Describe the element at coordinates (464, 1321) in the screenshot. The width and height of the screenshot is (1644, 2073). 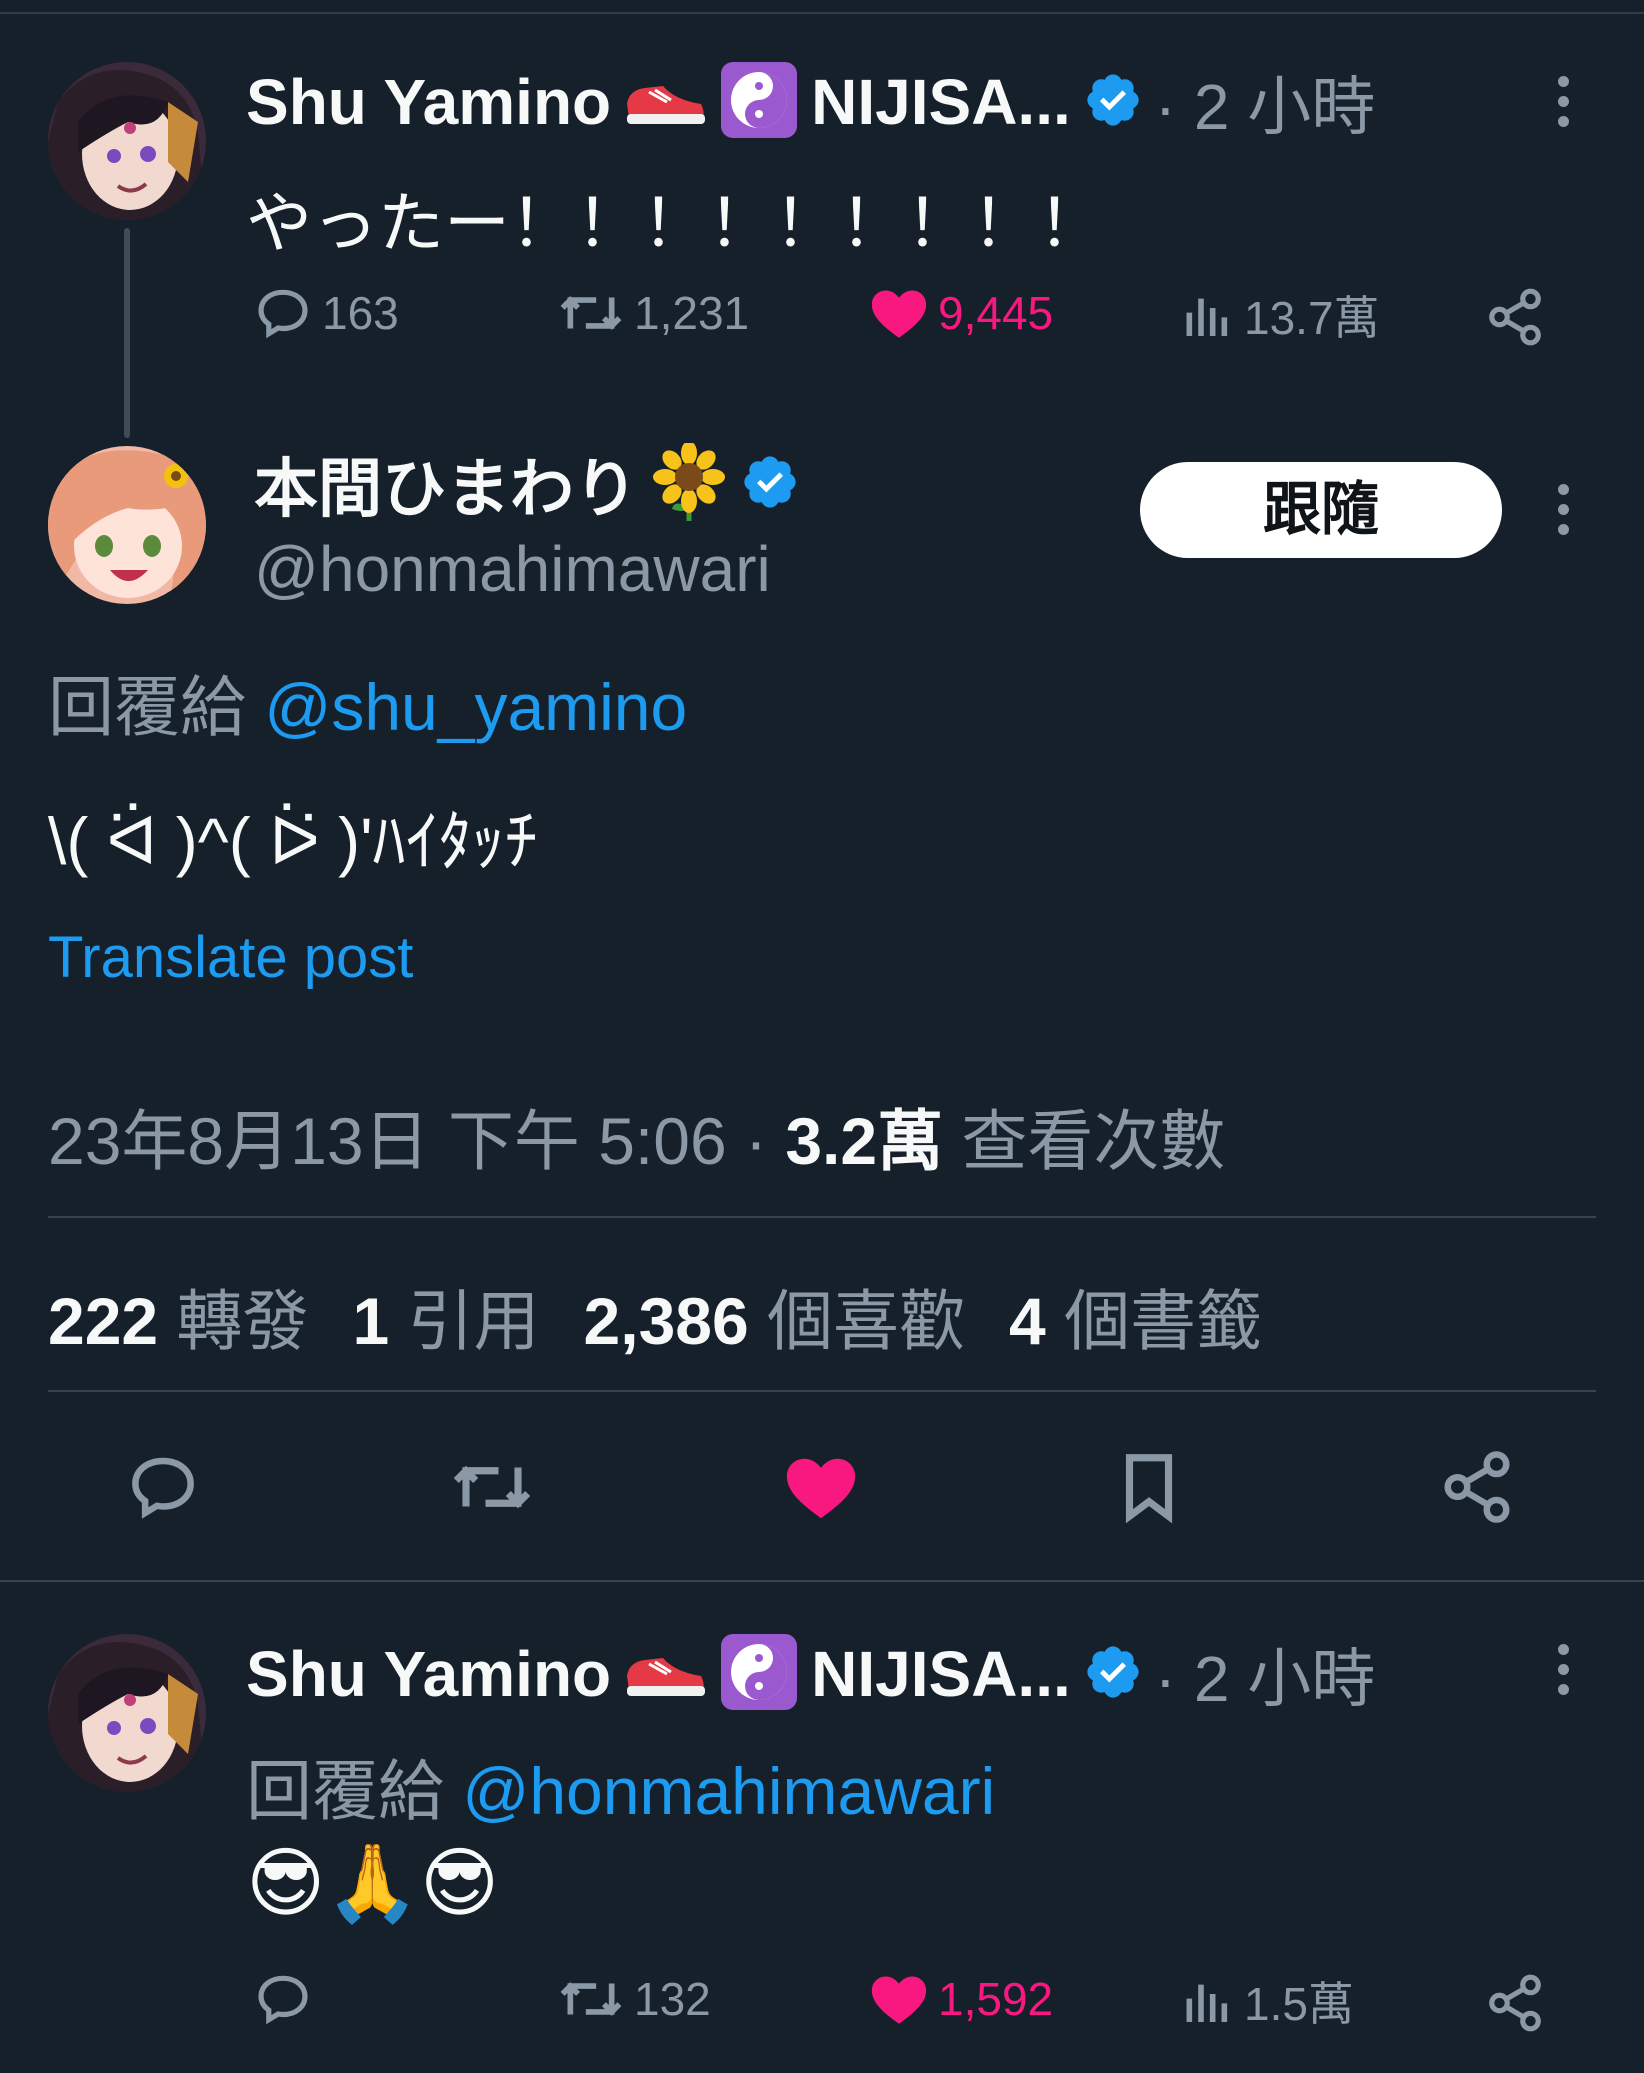
I see `quotes-label: 引用` at that location.